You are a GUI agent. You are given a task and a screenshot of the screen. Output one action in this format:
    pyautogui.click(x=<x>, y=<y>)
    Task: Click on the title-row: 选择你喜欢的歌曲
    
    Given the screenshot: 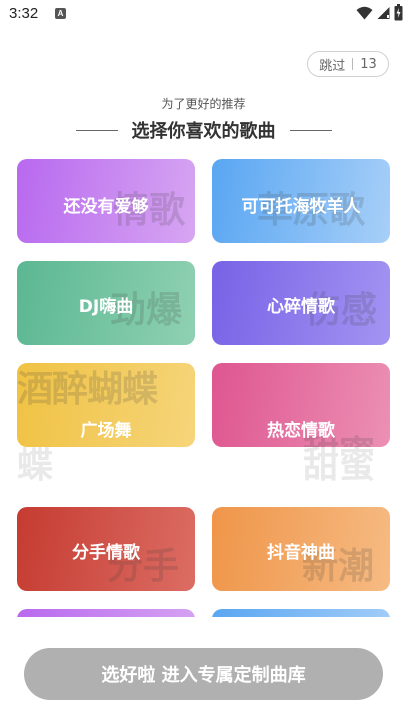 What is the action you would take?
    pyautogui.click(x=203, y=130)
    